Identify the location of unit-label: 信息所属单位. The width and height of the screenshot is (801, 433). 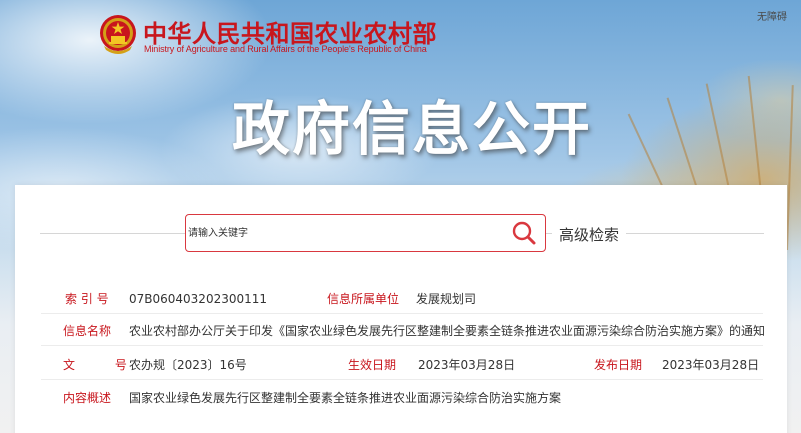
(363, 299).